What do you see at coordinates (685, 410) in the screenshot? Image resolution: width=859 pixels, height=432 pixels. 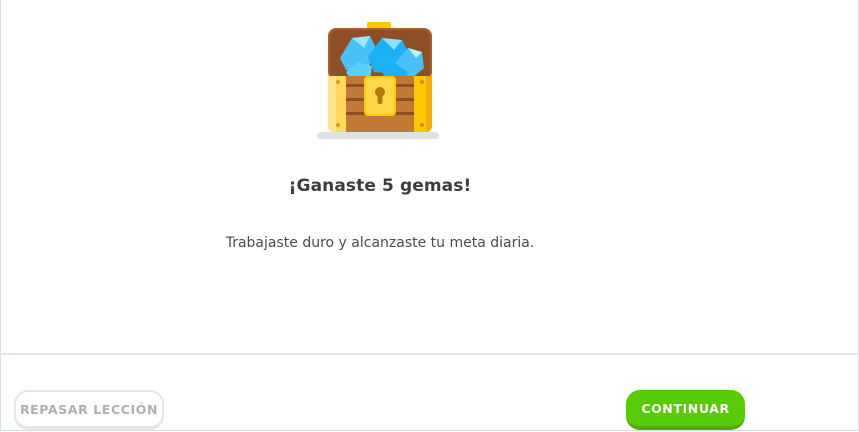 I see `continue-button: CONTINUAR` at bounding box center [685, 410].